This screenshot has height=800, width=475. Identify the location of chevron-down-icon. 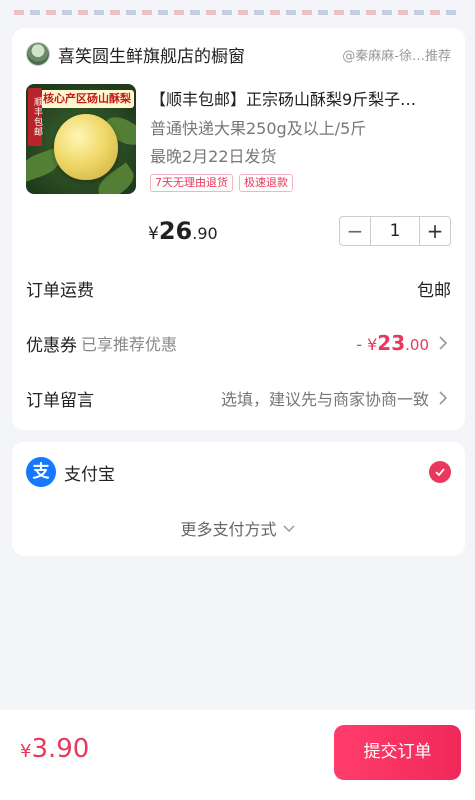
(288, 529).